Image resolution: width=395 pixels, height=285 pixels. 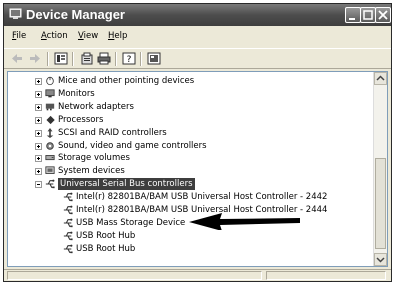 I want to click on maximize-button, so click(x=368, y=15).